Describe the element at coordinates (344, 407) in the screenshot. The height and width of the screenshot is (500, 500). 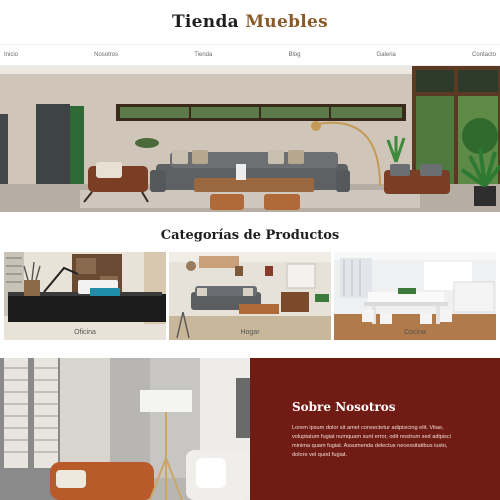
I see `about-title: Sobre Nosotros` at that location.